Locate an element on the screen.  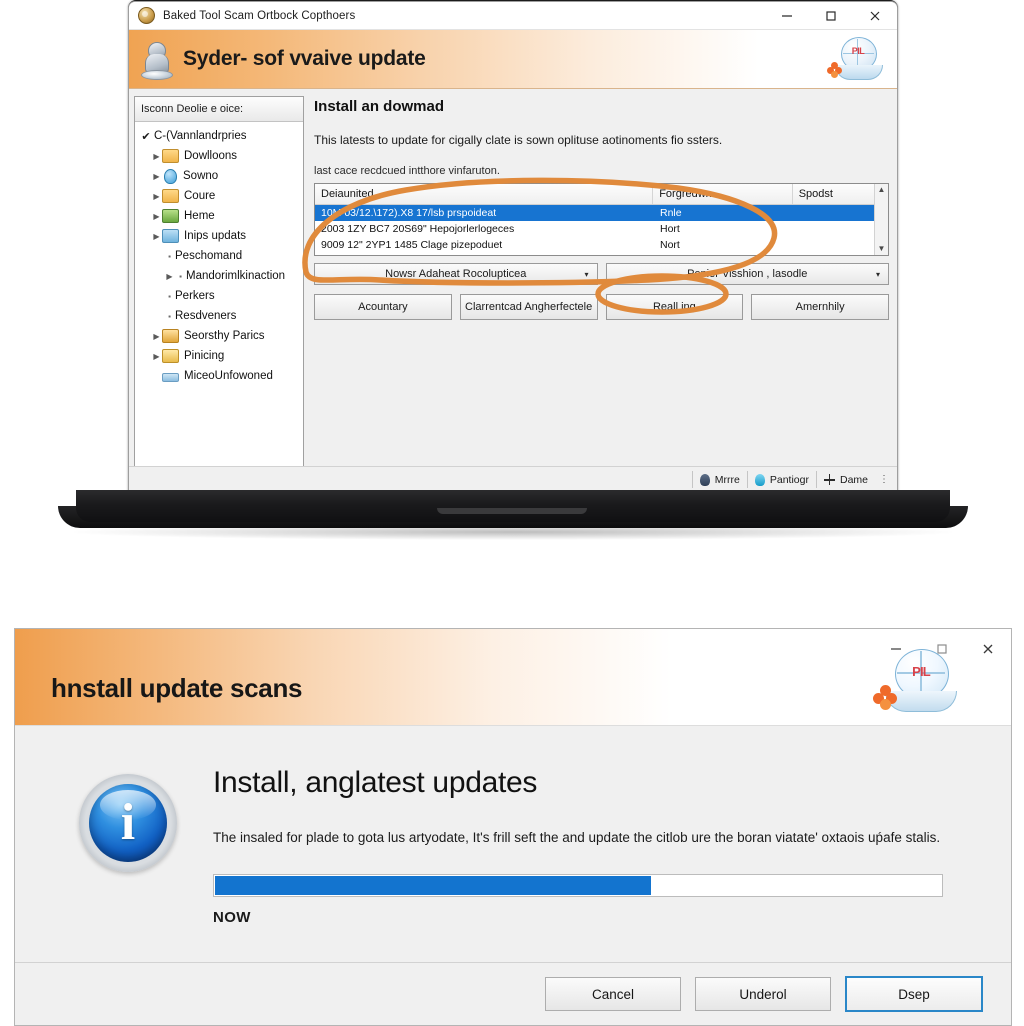
minimize-icon is located at coordinates (787, 15).